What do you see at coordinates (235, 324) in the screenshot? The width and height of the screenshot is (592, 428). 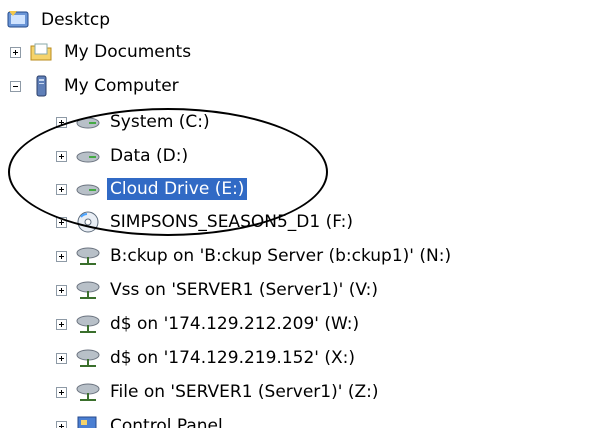 I see `tree-item-label: d$ on '174.129.212.209' (W:)` at bounding box center [235, 324].